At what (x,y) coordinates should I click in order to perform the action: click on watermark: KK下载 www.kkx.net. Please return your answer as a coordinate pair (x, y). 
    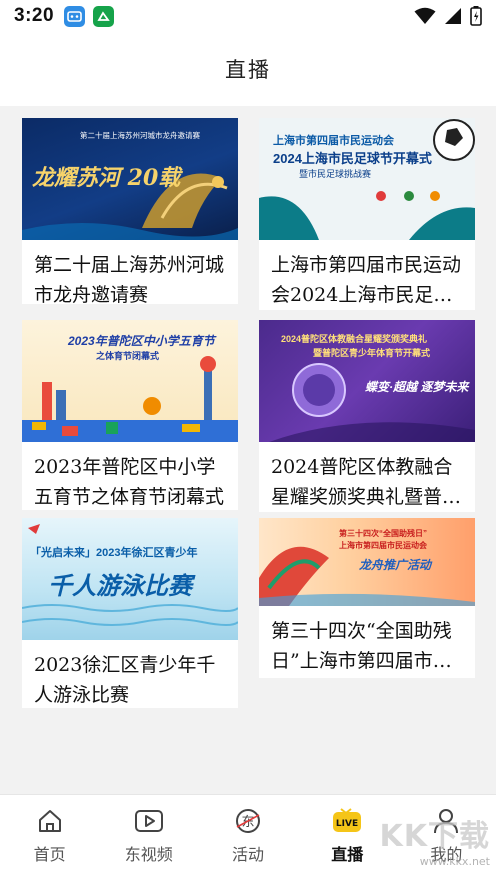
    Looking at the image, I should click on (435, 839).